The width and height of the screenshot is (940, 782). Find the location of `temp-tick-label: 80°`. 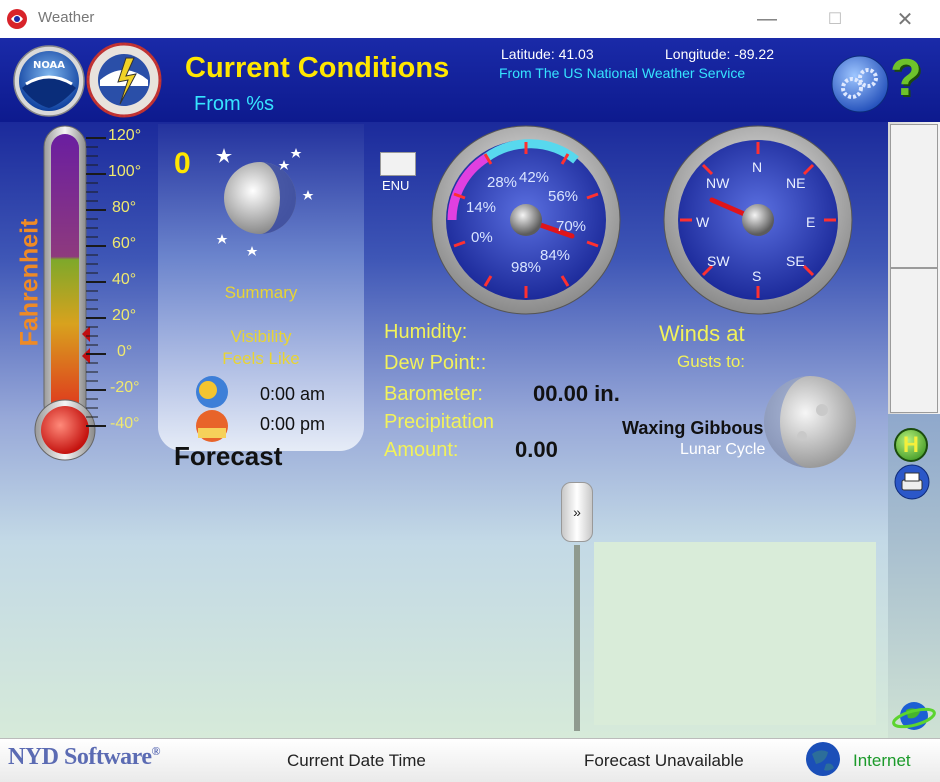

temp-tick-label: 80° is located at coordinates (124, 207).